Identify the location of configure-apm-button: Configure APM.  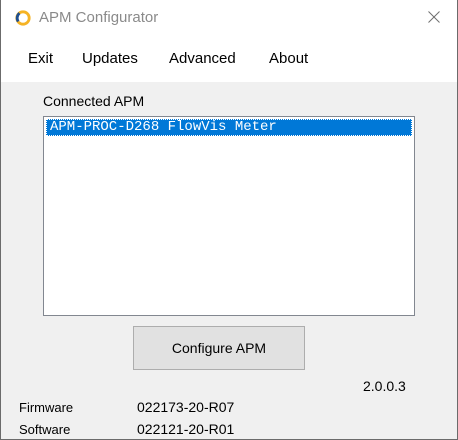
(219, 348).